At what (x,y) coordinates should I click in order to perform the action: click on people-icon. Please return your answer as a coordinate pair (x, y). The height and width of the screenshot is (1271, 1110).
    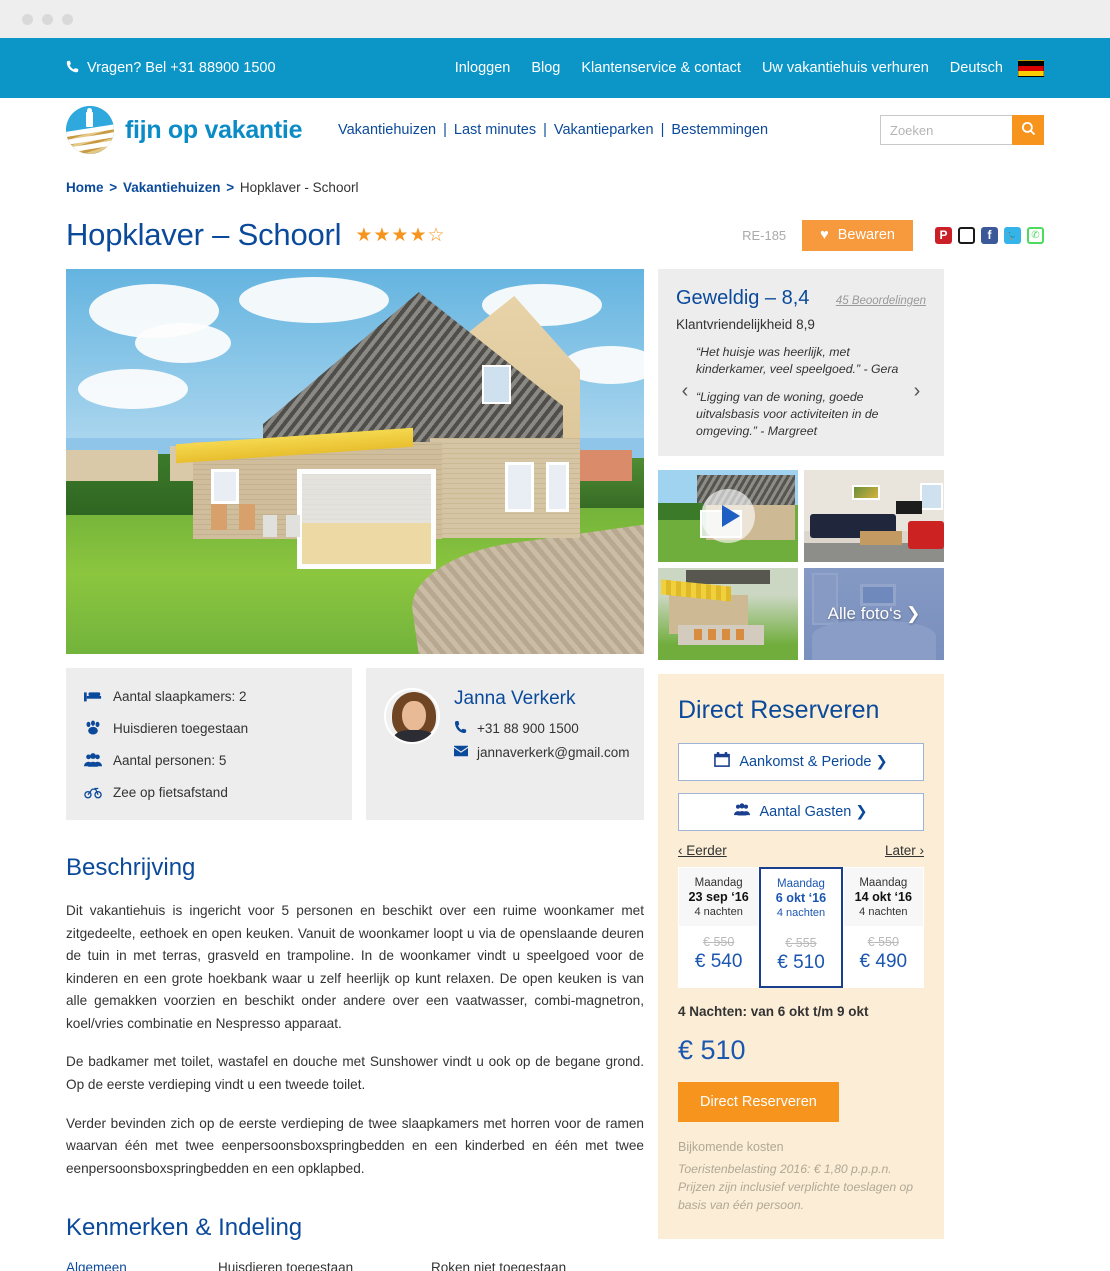
    Looking at the image, I should click on (93, 760).